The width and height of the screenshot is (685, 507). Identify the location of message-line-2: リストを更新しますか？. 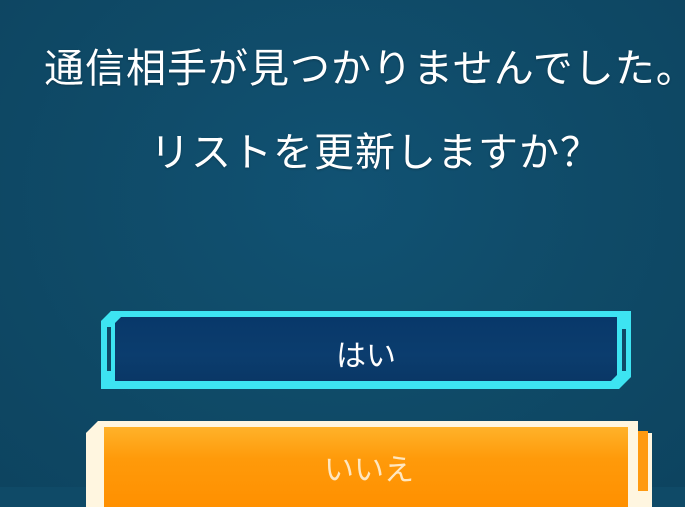
(375, 153).